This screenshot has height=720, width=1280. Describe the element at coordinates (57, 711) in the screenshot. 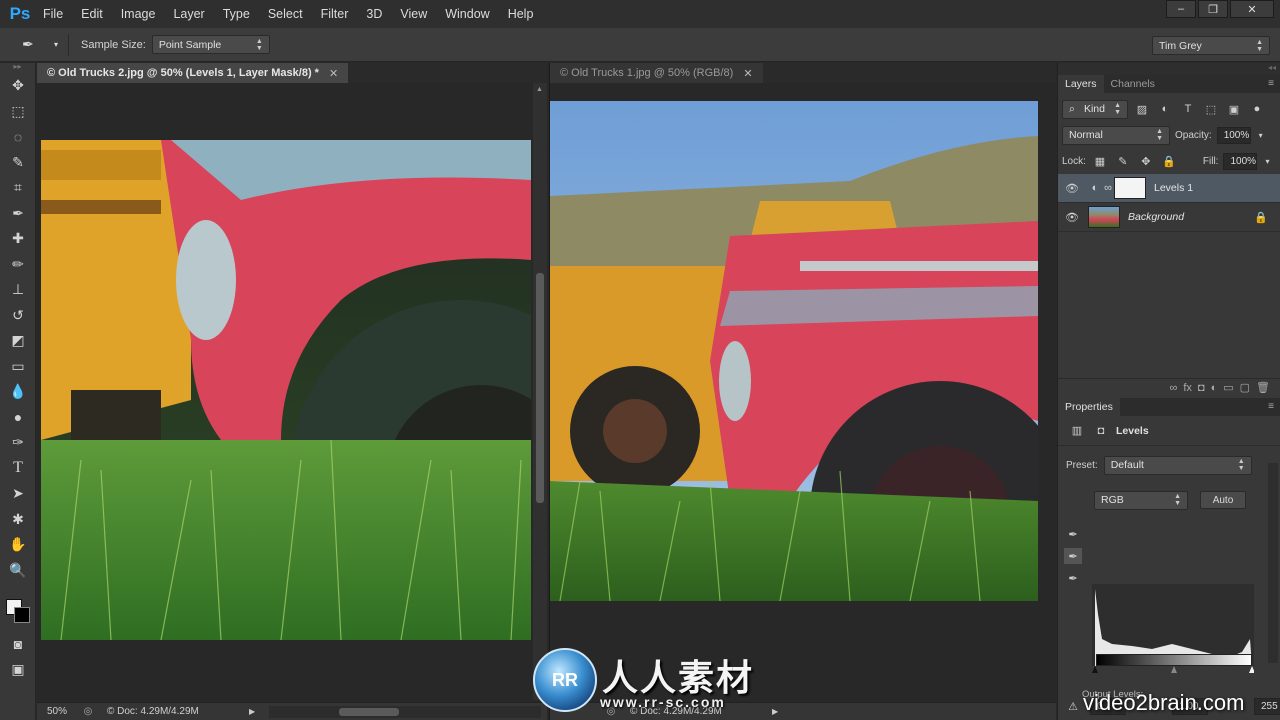

I see `zoom-level: 50%` at that location.